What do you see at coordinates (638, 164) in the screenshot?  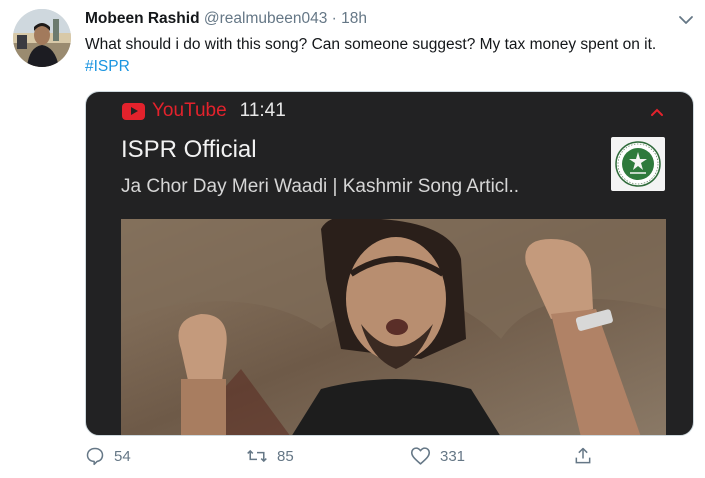 I see `ispr-emblem-icon` at bounding box center [638, 164].